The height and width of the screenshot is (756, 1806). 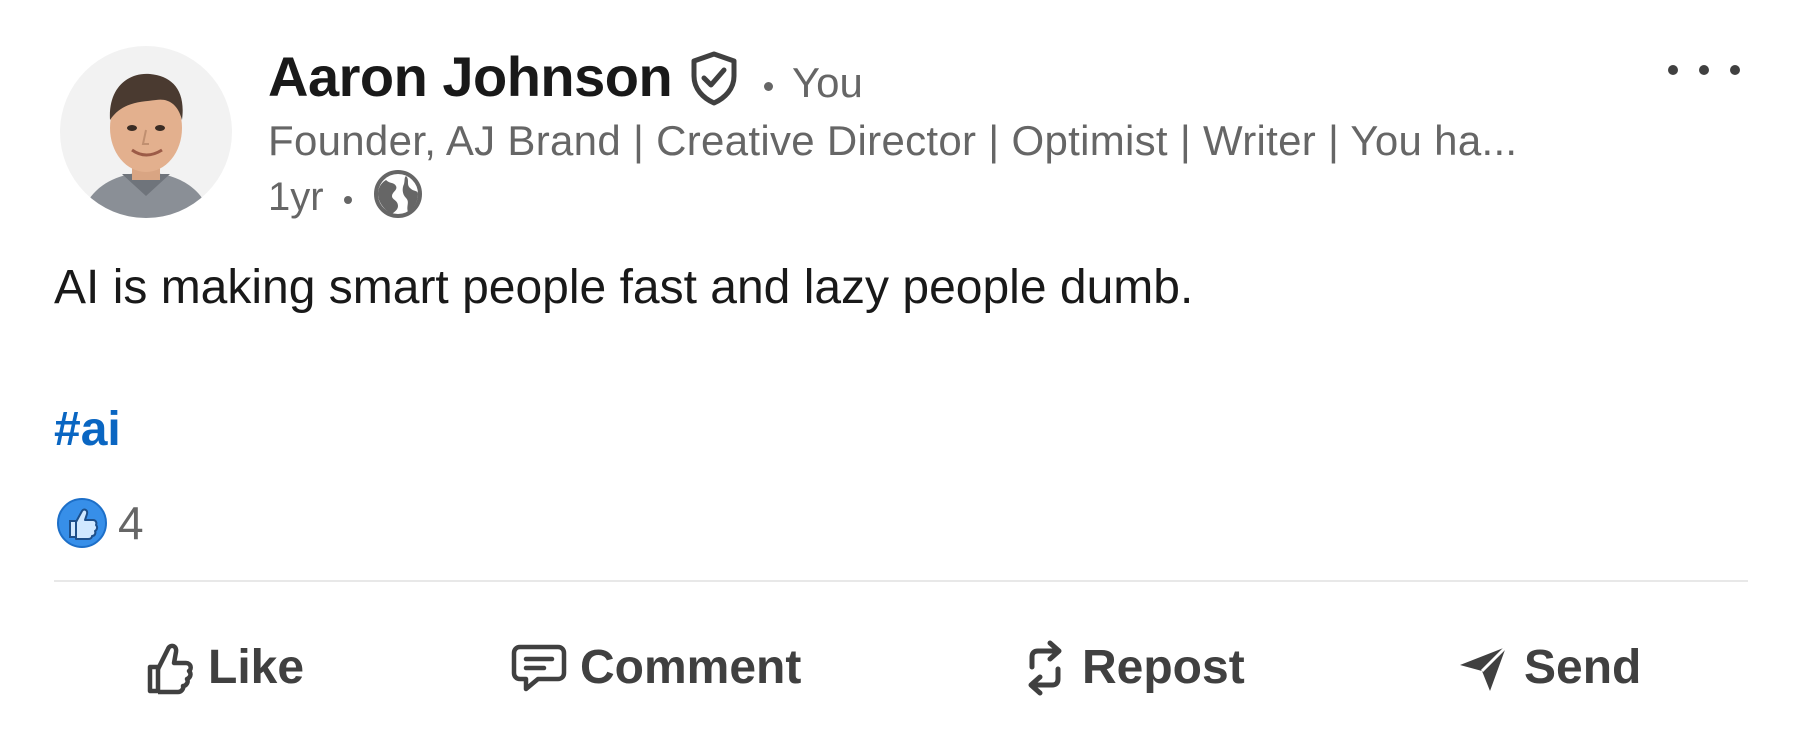 What do you see at coordinates (296, 197) in the screenshot?
I see `post-timestamp: 1yr` at bounding box center [296, 197].